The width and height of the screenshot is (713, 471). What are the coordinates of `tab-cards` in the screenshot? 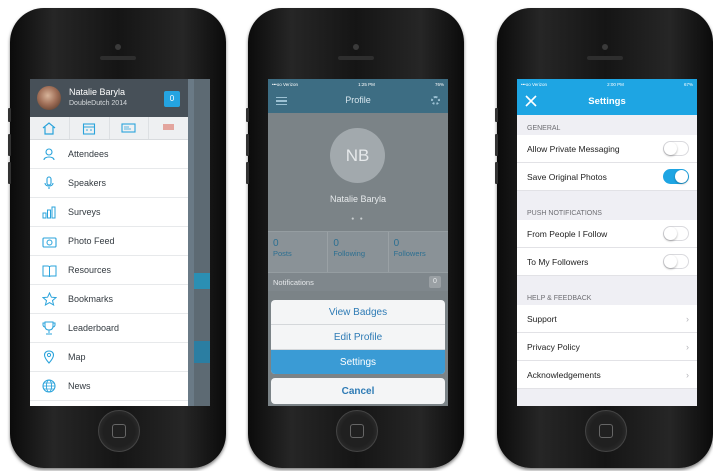 It's located at (130, 128).